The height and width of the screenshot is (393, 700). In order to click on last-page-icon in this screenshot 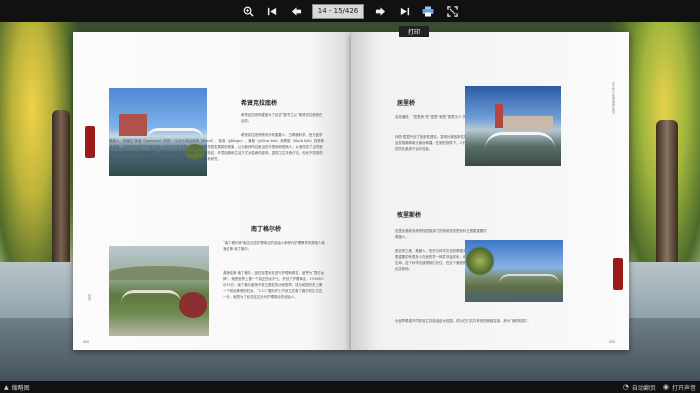, I will do `click(404, 11)`.